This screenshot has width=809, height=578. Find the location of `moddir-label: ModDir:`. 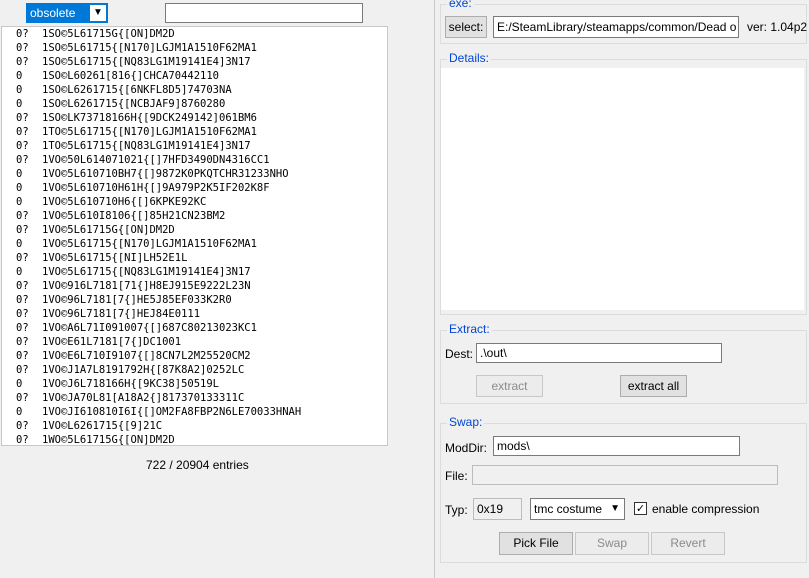

moddir-label: ModDir: is located at coordinates (466, 448).